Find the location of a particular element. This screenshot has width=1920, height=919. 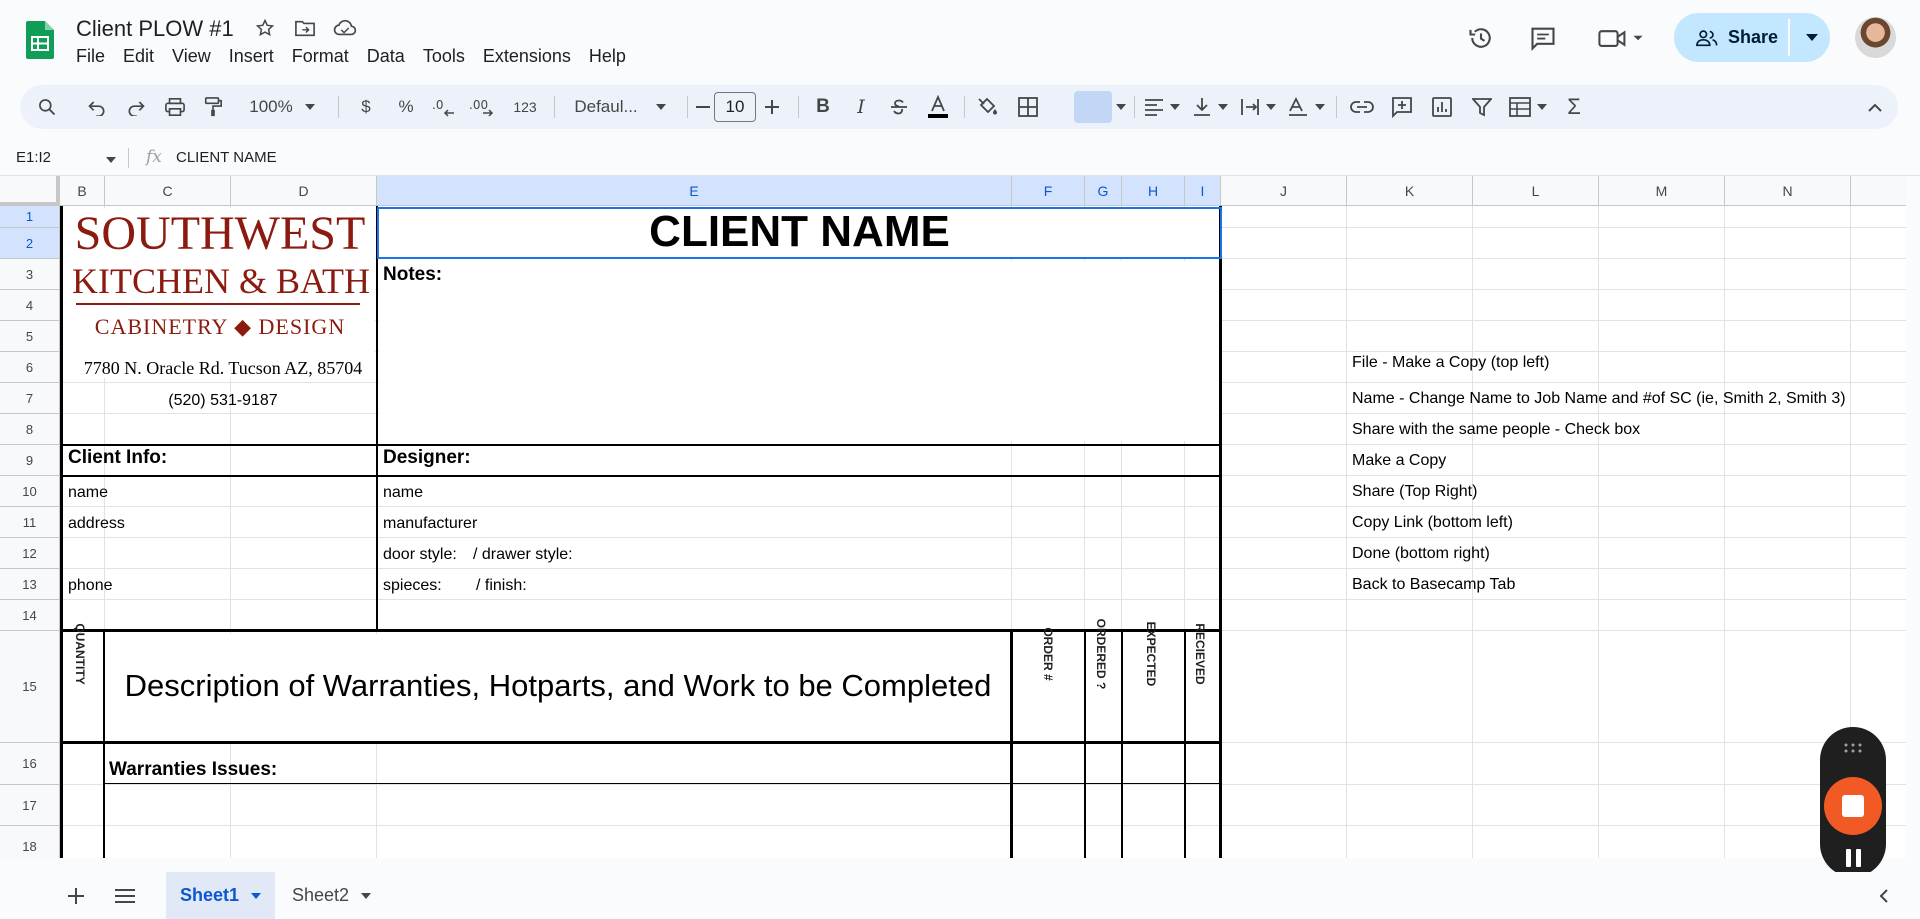

text-wrapping-icon is located at coordinates (1258, 107).